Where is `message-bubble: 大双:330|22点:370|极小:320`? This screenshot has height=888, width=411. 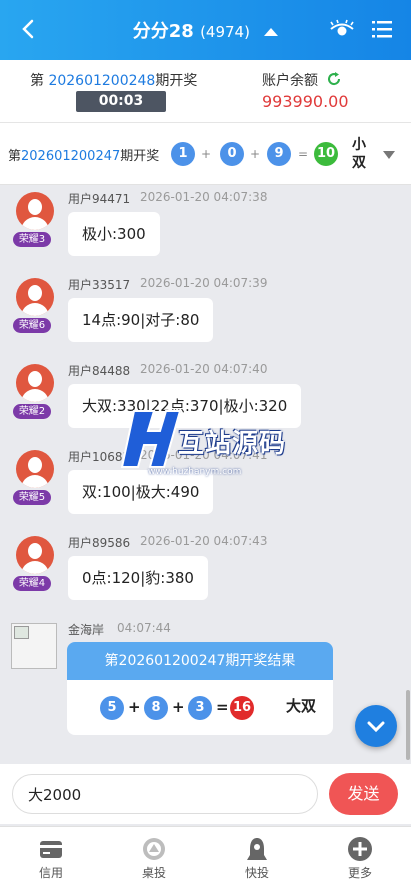
message-bubble: 大双:330|22点:370|极小:320 is located at coordinates (185, 406).